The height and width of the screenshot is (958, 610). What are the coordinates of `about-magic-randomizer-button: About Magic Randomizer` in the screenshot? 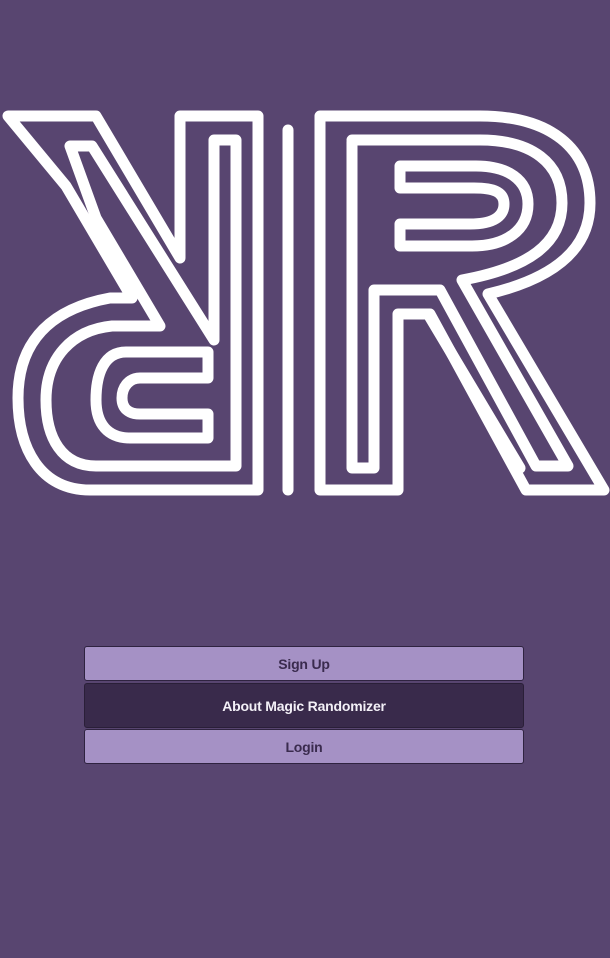 It's located at (304, 705).